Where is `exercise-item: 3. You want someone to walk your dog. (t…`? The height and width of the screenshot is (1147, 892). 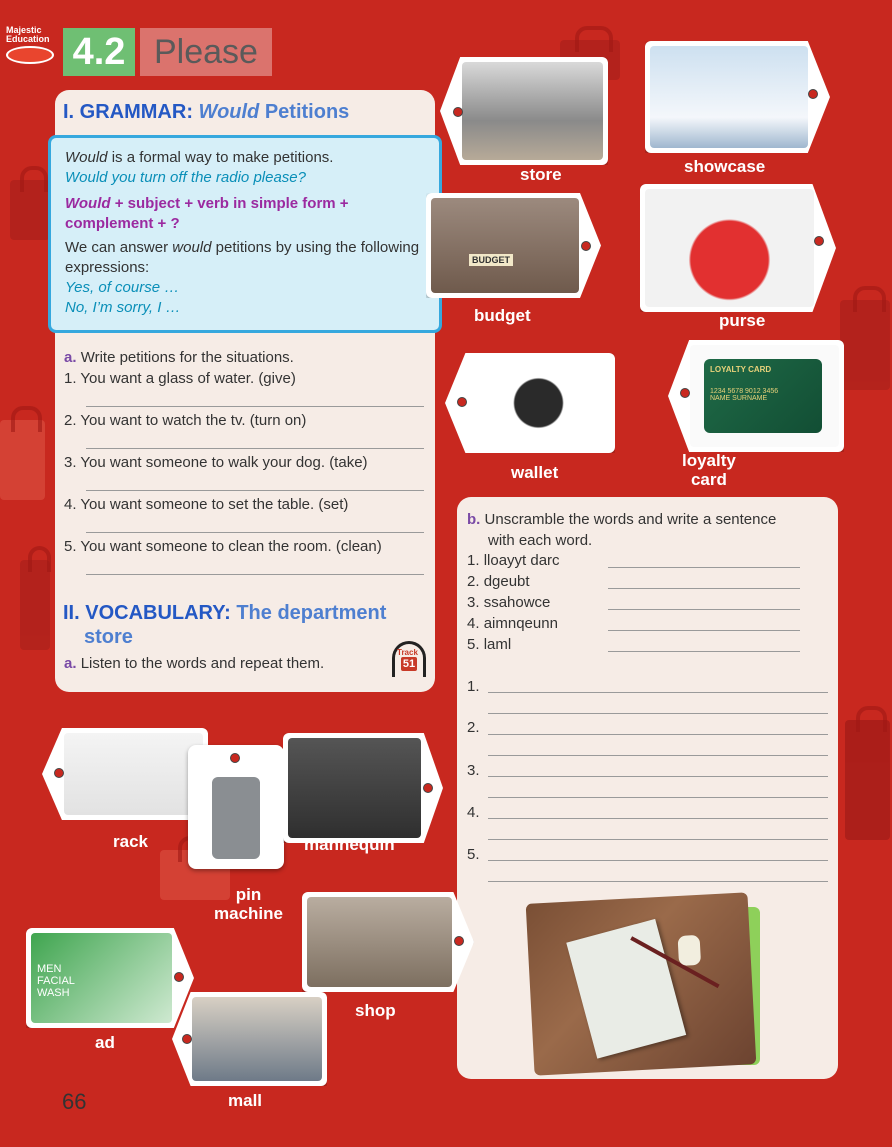 exercise-item: 3. You want someone to walk your dog. (t… is located at coordinates (216, 462).